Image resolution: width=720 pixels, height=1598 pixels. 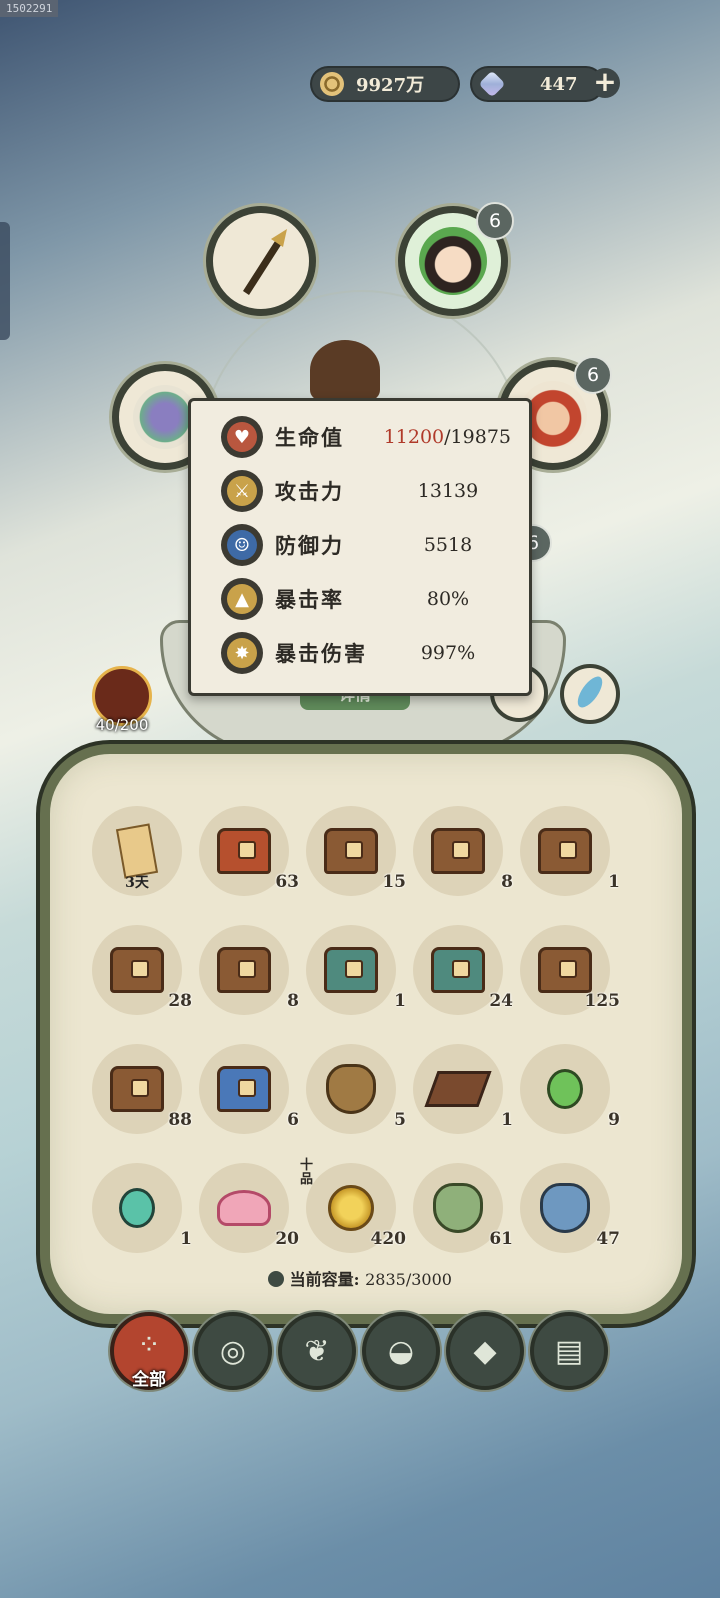 What do you see at coordinates (137, 883) in the screenshot?
I see `item-duration: 3天` at bounding box center [137, 883].